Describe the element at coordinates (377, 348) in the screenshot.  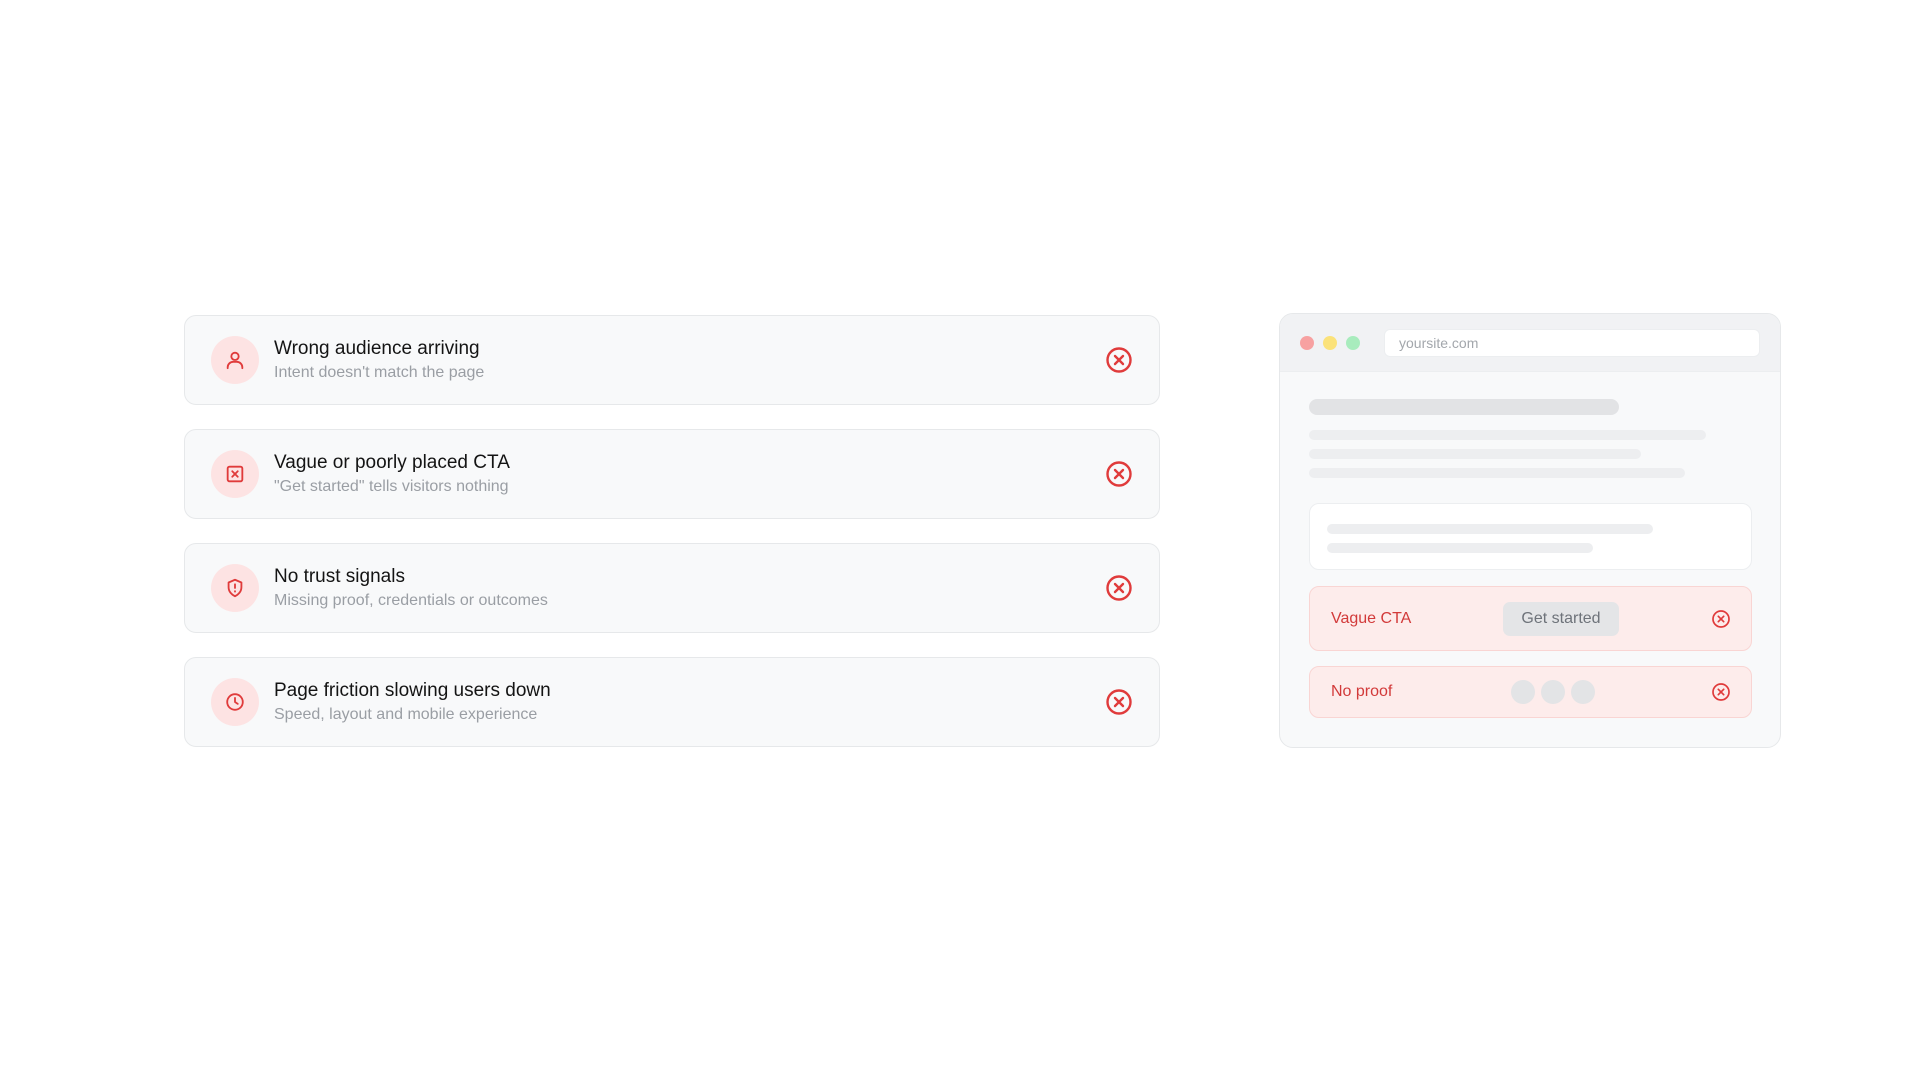
I see `issue-title: Wrong audience arriving` at that location.